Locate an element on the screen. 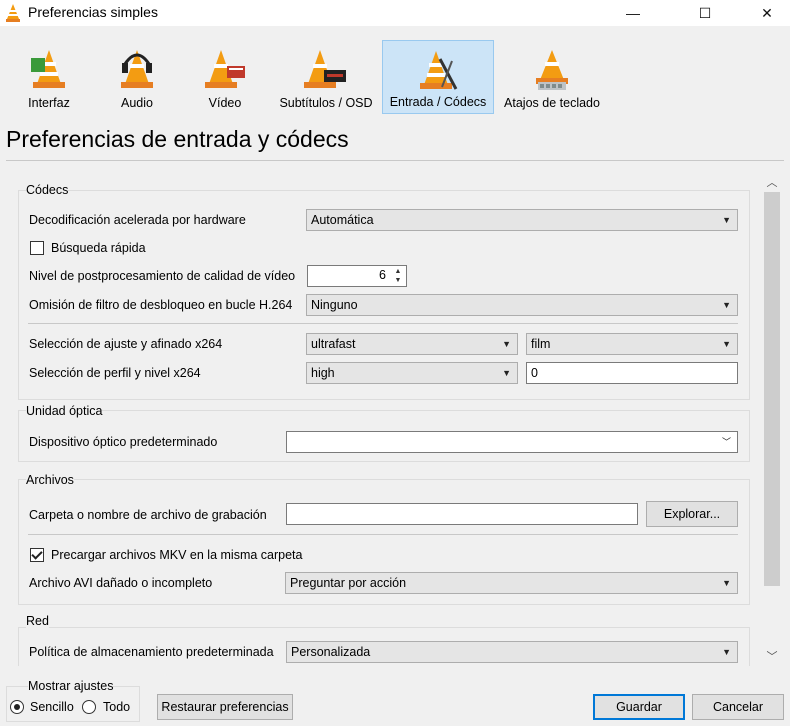 This screenshot has height=726, width=790. maximize-button: ☐ is located at coordinates (705, 13).